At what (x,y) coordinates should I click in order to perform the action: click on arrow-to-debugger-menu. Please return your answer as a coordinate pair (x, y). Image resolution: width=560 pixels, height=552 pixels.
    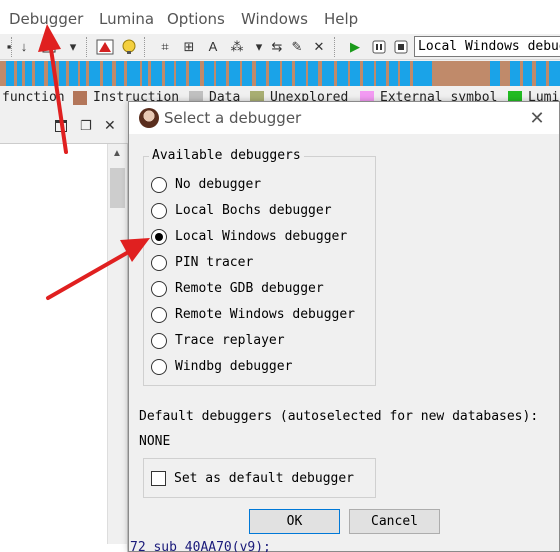
    Looking at the image, I should click on (53, 89).